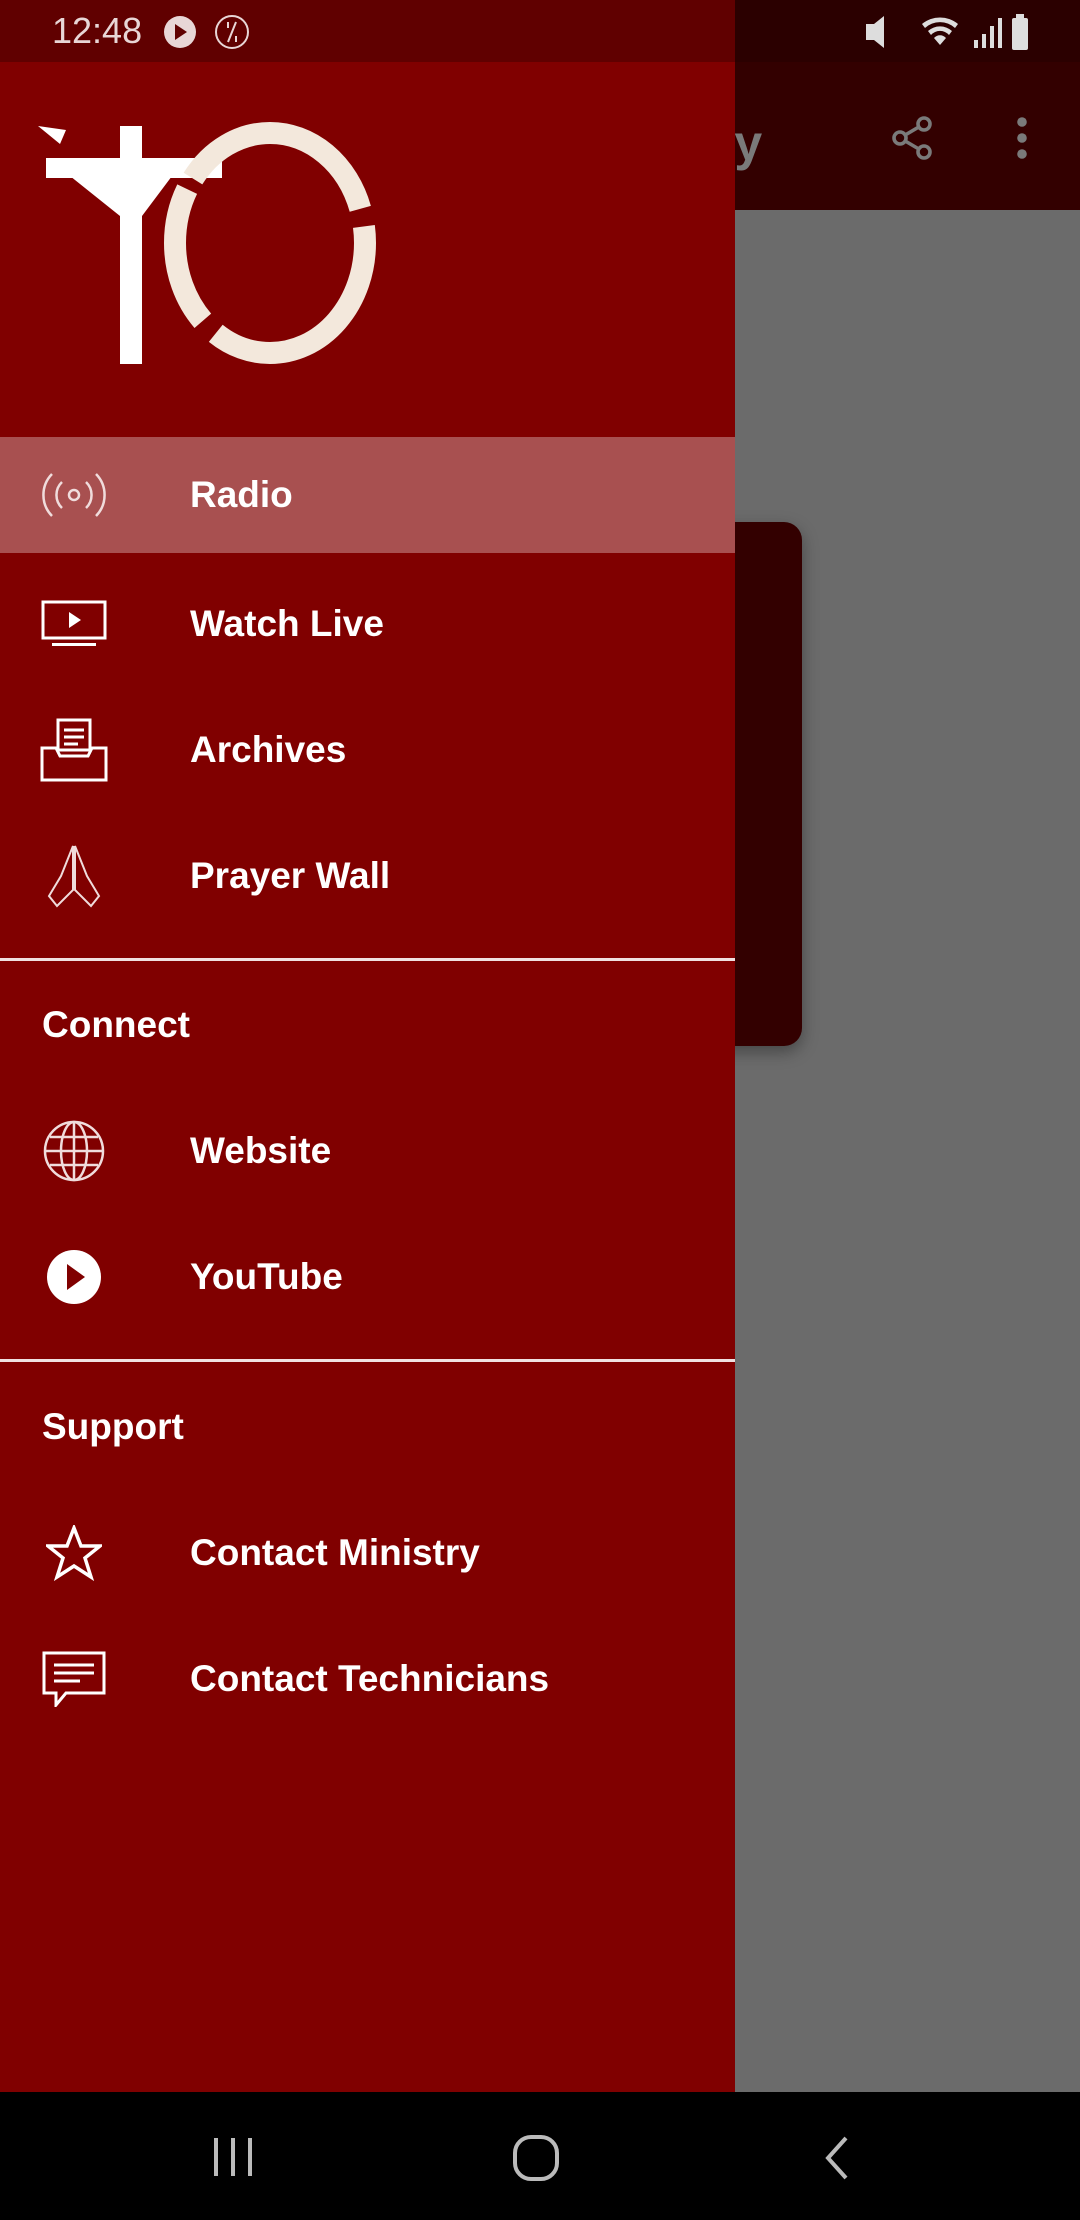 The image size is (1080, 2220). Describe the element at coordinates (97, 30) in the screenshot. I see `status-time: 12:48` at that location.